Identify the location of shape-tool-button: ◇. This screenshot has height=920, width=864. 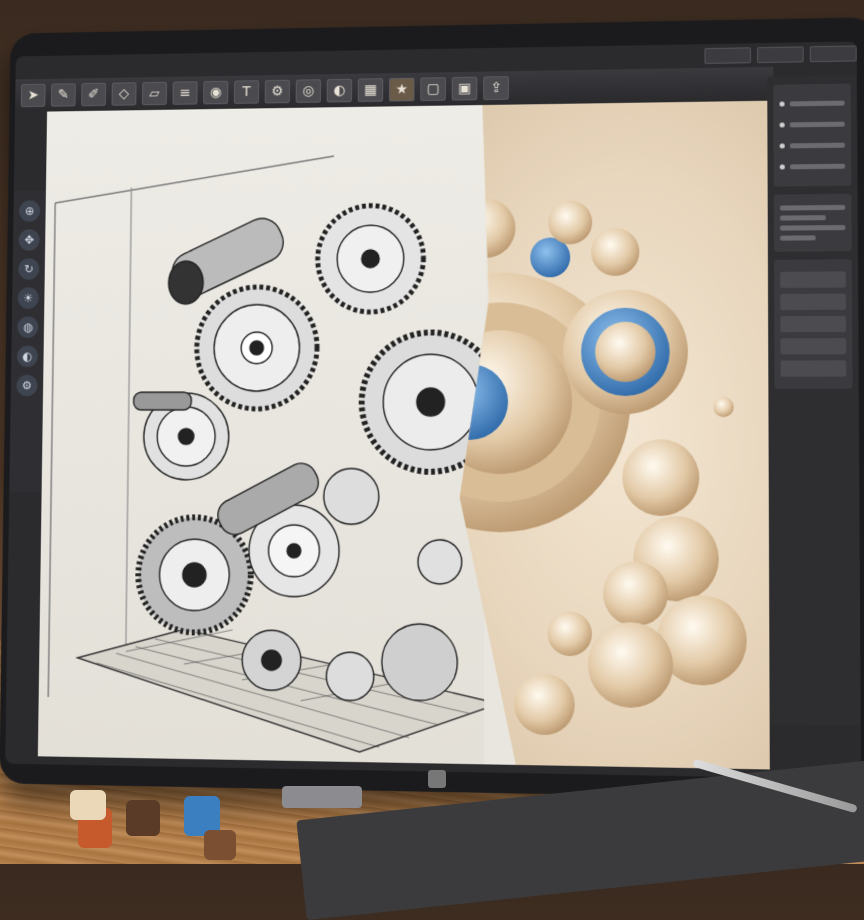
(124, 94).